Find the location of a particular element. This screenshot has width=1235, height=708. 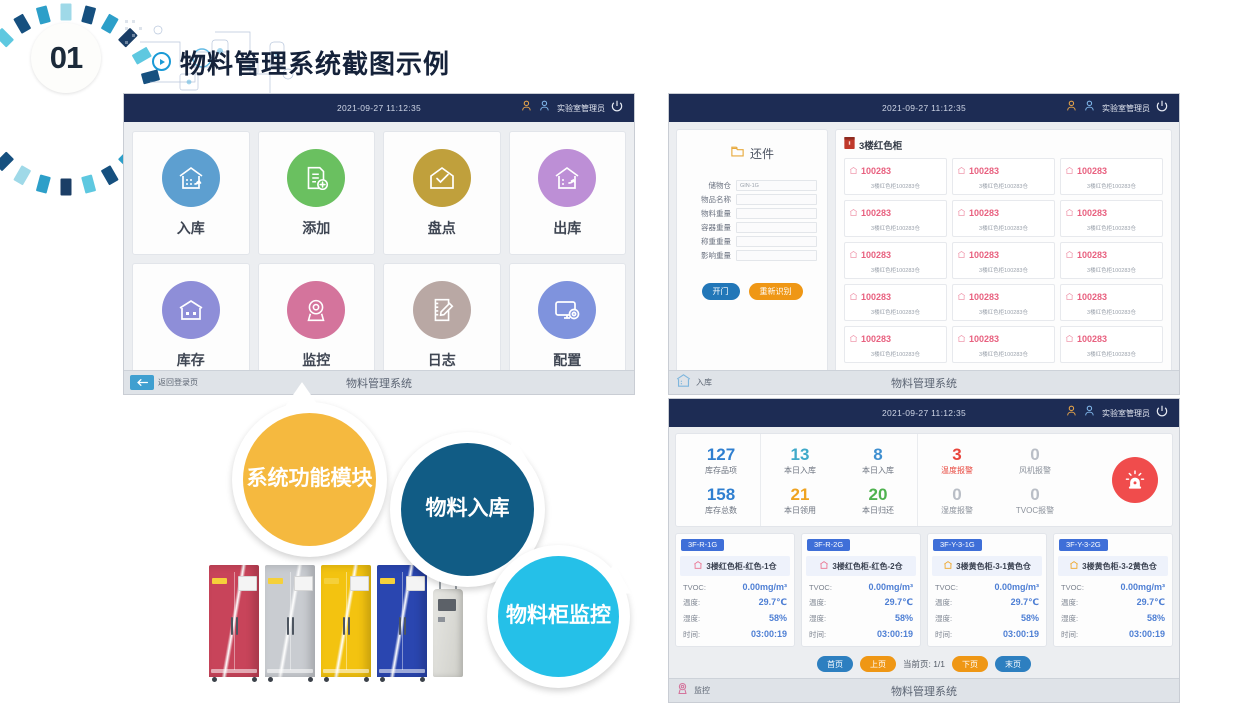

next-page-button: 下页 is located at coordinates (970, 664).